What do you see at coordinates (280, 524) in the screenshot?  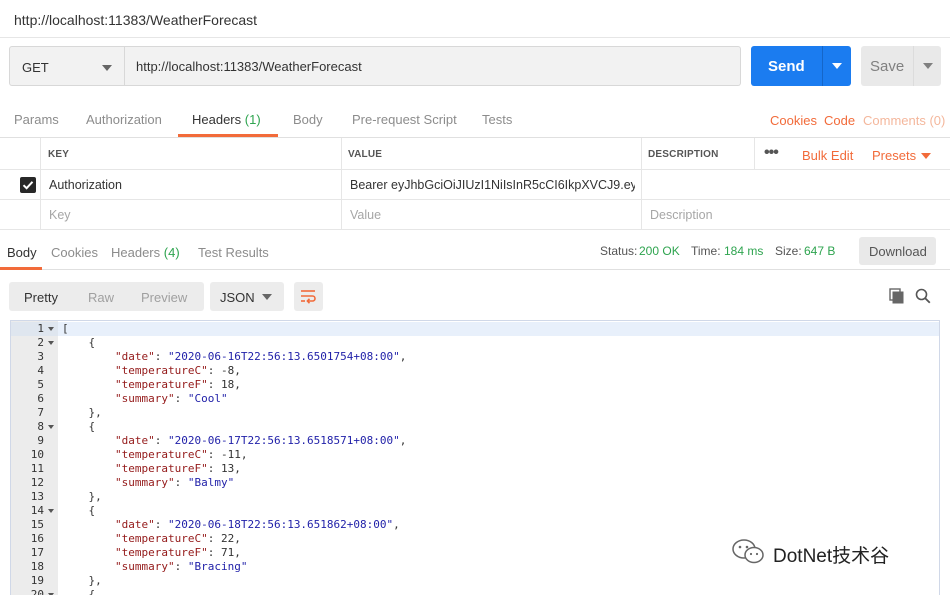 I see `code-token: "2020-06-18T22:56:13.651862+08:00"` at bounding box center [280, 524].